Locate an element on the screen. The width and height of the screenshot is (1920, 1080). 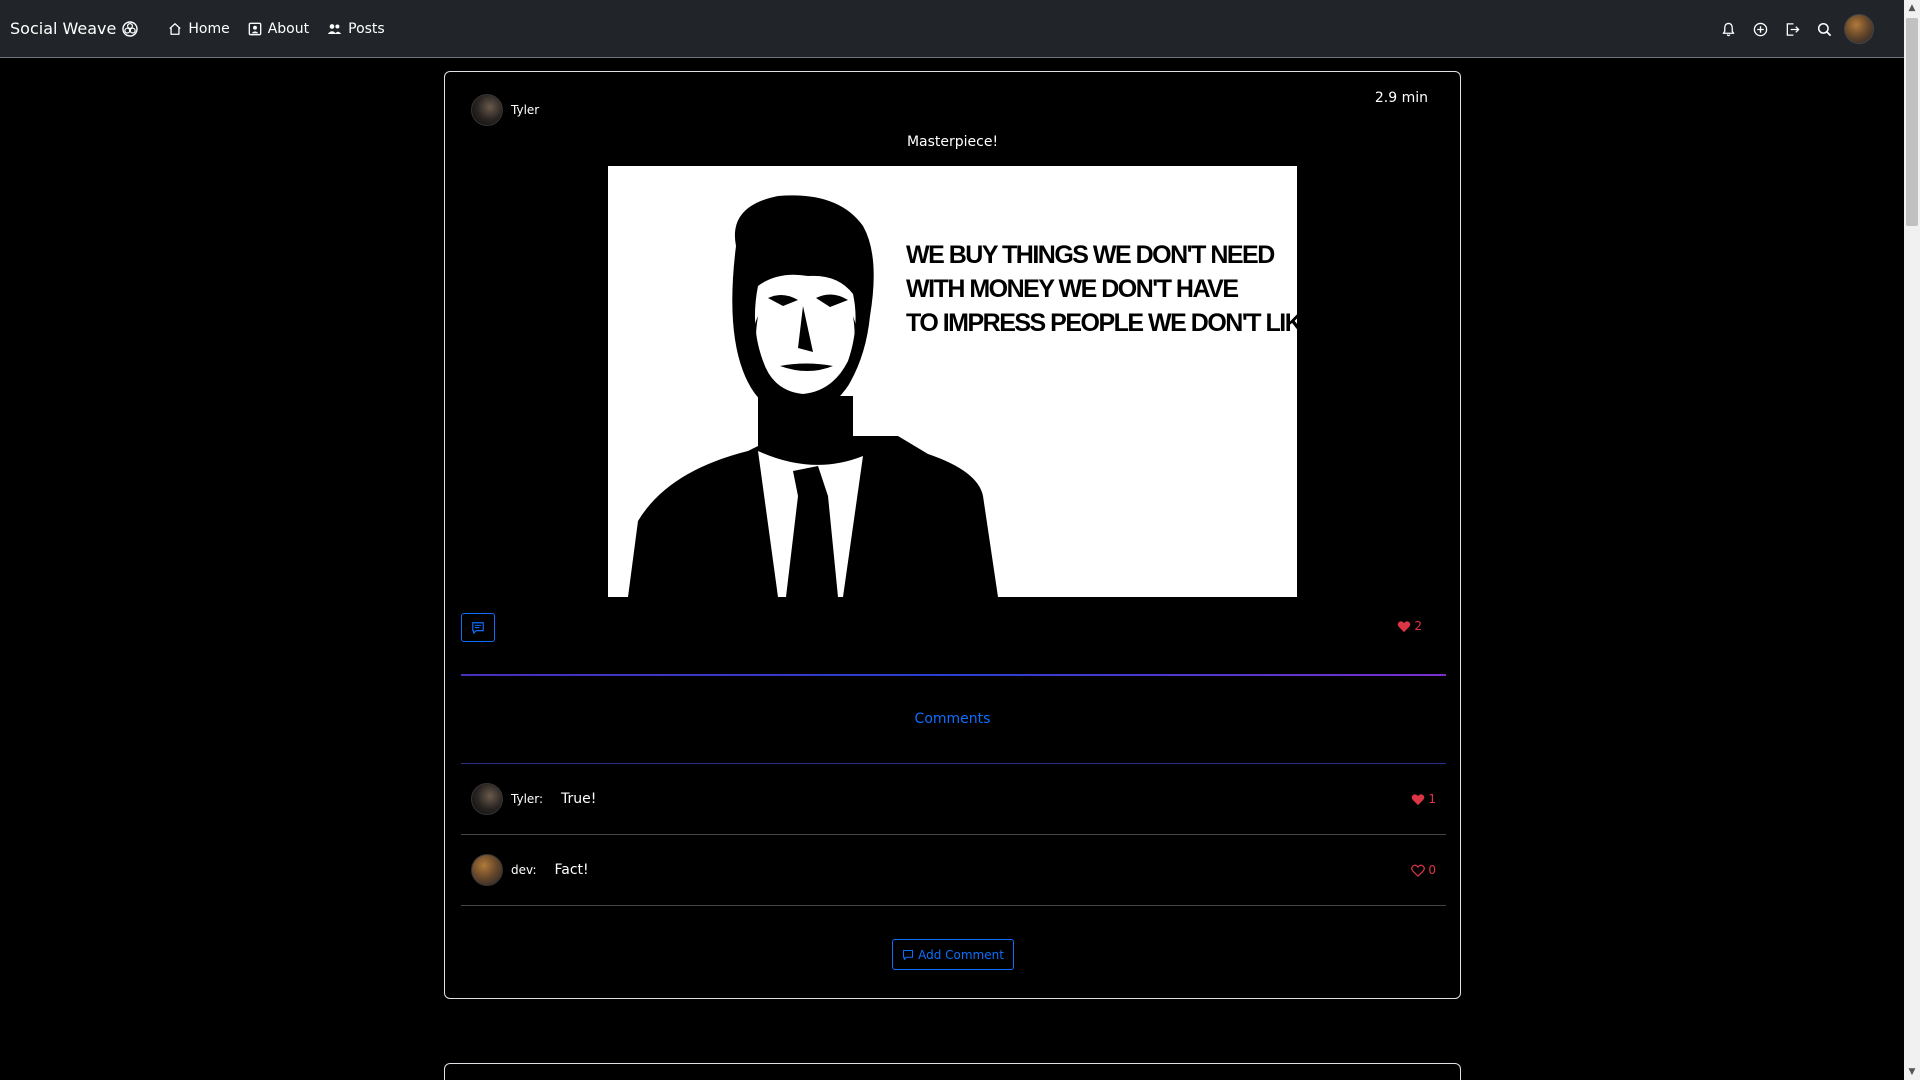
comment-author: Tyler: is located at coordinates (527, 799).